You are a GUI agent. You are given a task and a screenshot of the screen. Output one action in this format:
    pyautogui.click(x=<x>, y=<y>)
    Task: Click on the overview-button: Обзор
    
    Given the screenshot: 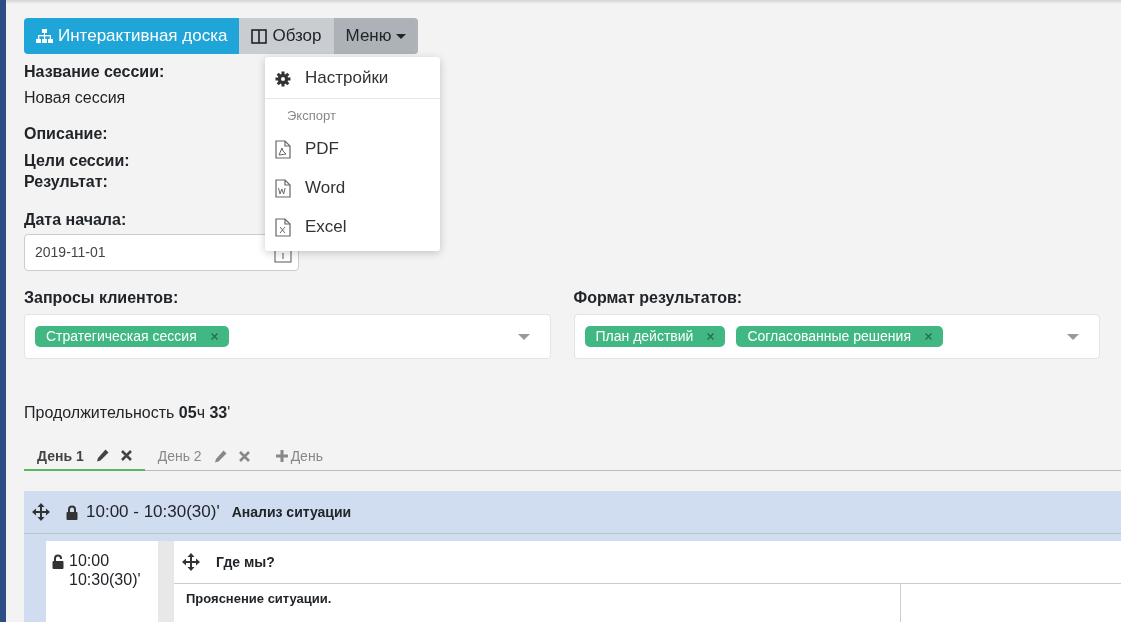 What is the action you would take?
    pyautogui.click(x=286, y=36)
    